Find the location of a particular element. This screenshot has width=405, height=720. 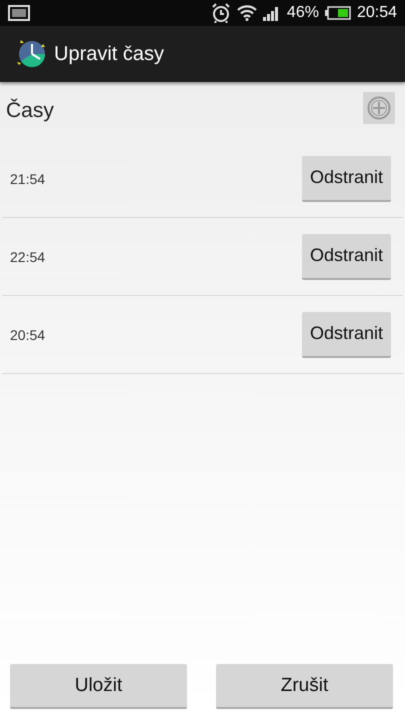

wifi-icon is located at coordinates (246, 13).